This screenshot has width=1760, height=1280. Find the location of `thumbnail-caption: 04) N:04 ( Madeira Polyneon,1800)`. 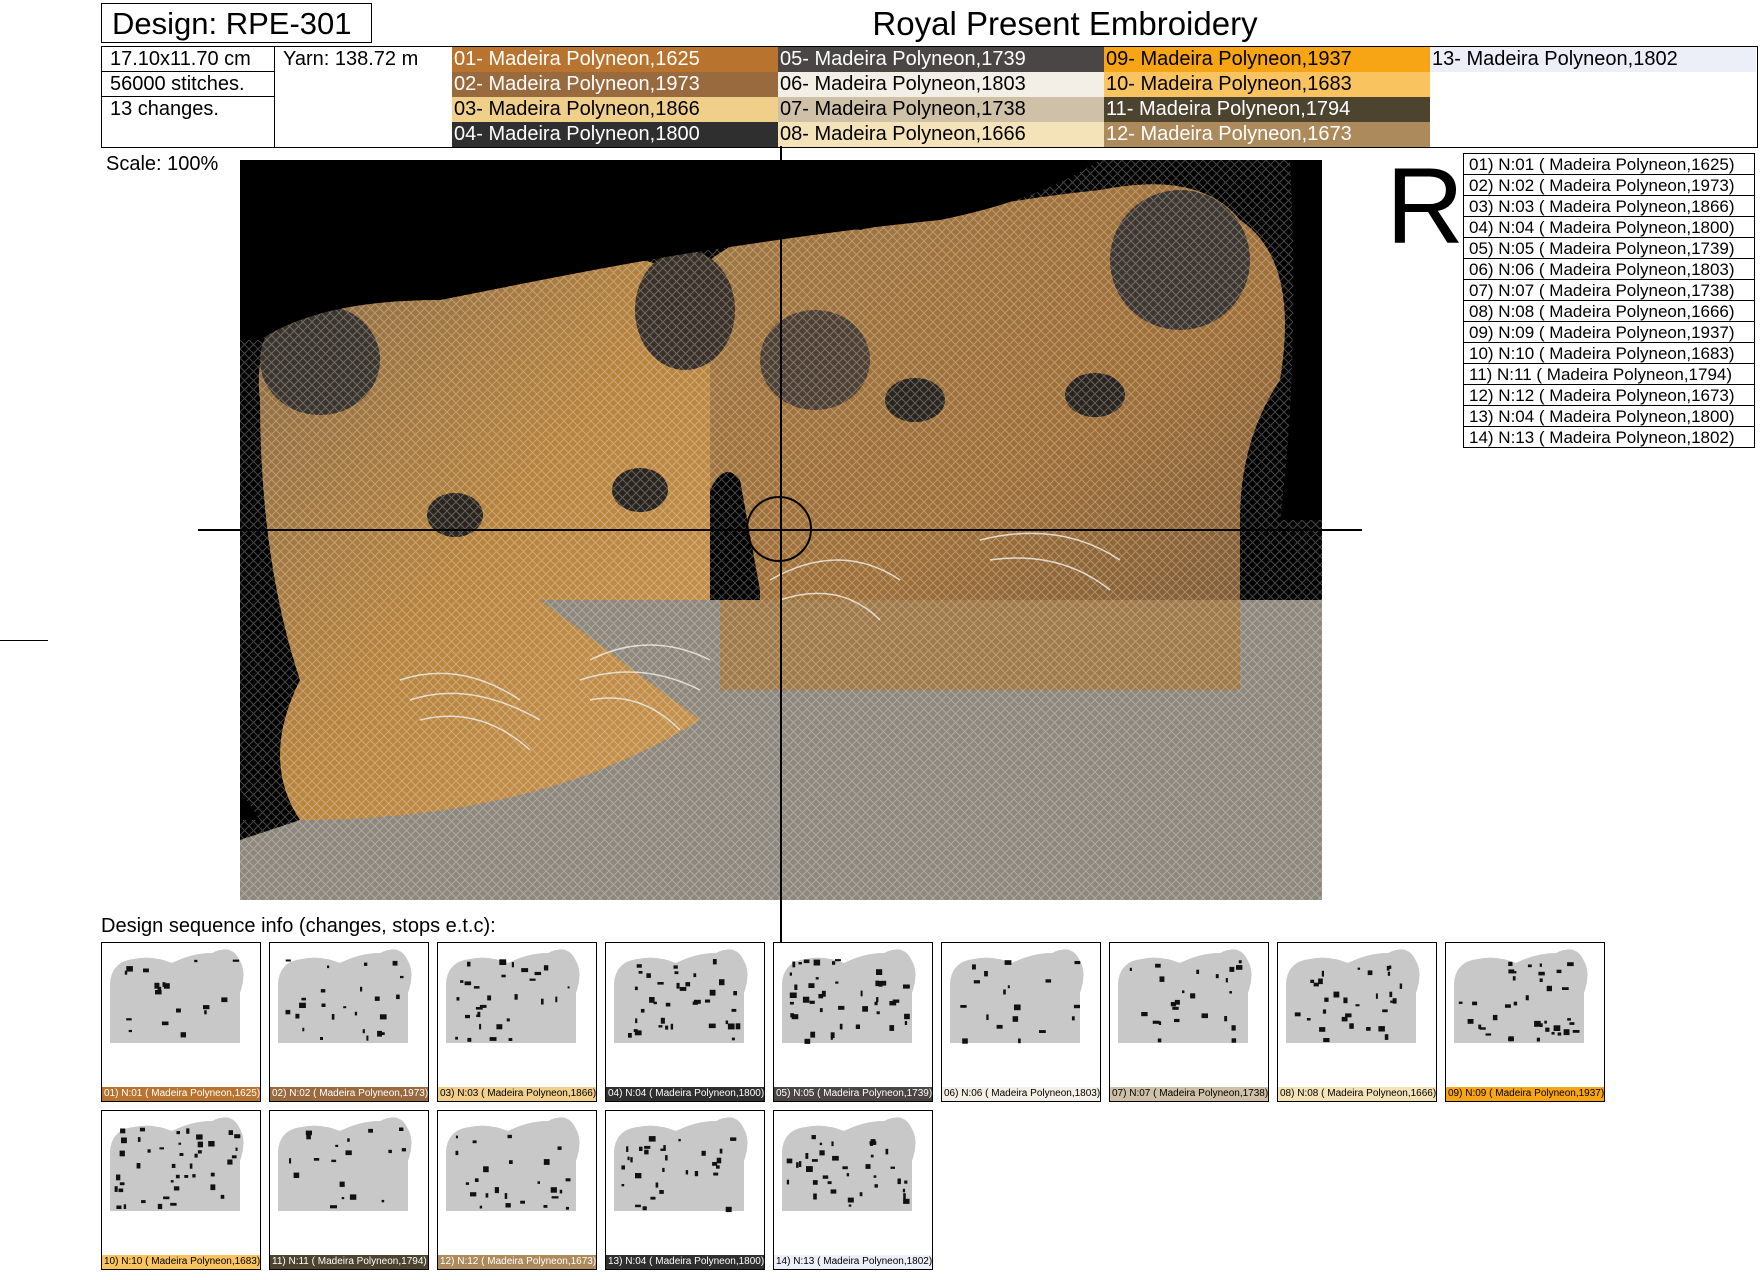

thumbnail-caption: 04) N:04 ( Madeira Polyneon,1800) is located at coordinates (685, 1094).